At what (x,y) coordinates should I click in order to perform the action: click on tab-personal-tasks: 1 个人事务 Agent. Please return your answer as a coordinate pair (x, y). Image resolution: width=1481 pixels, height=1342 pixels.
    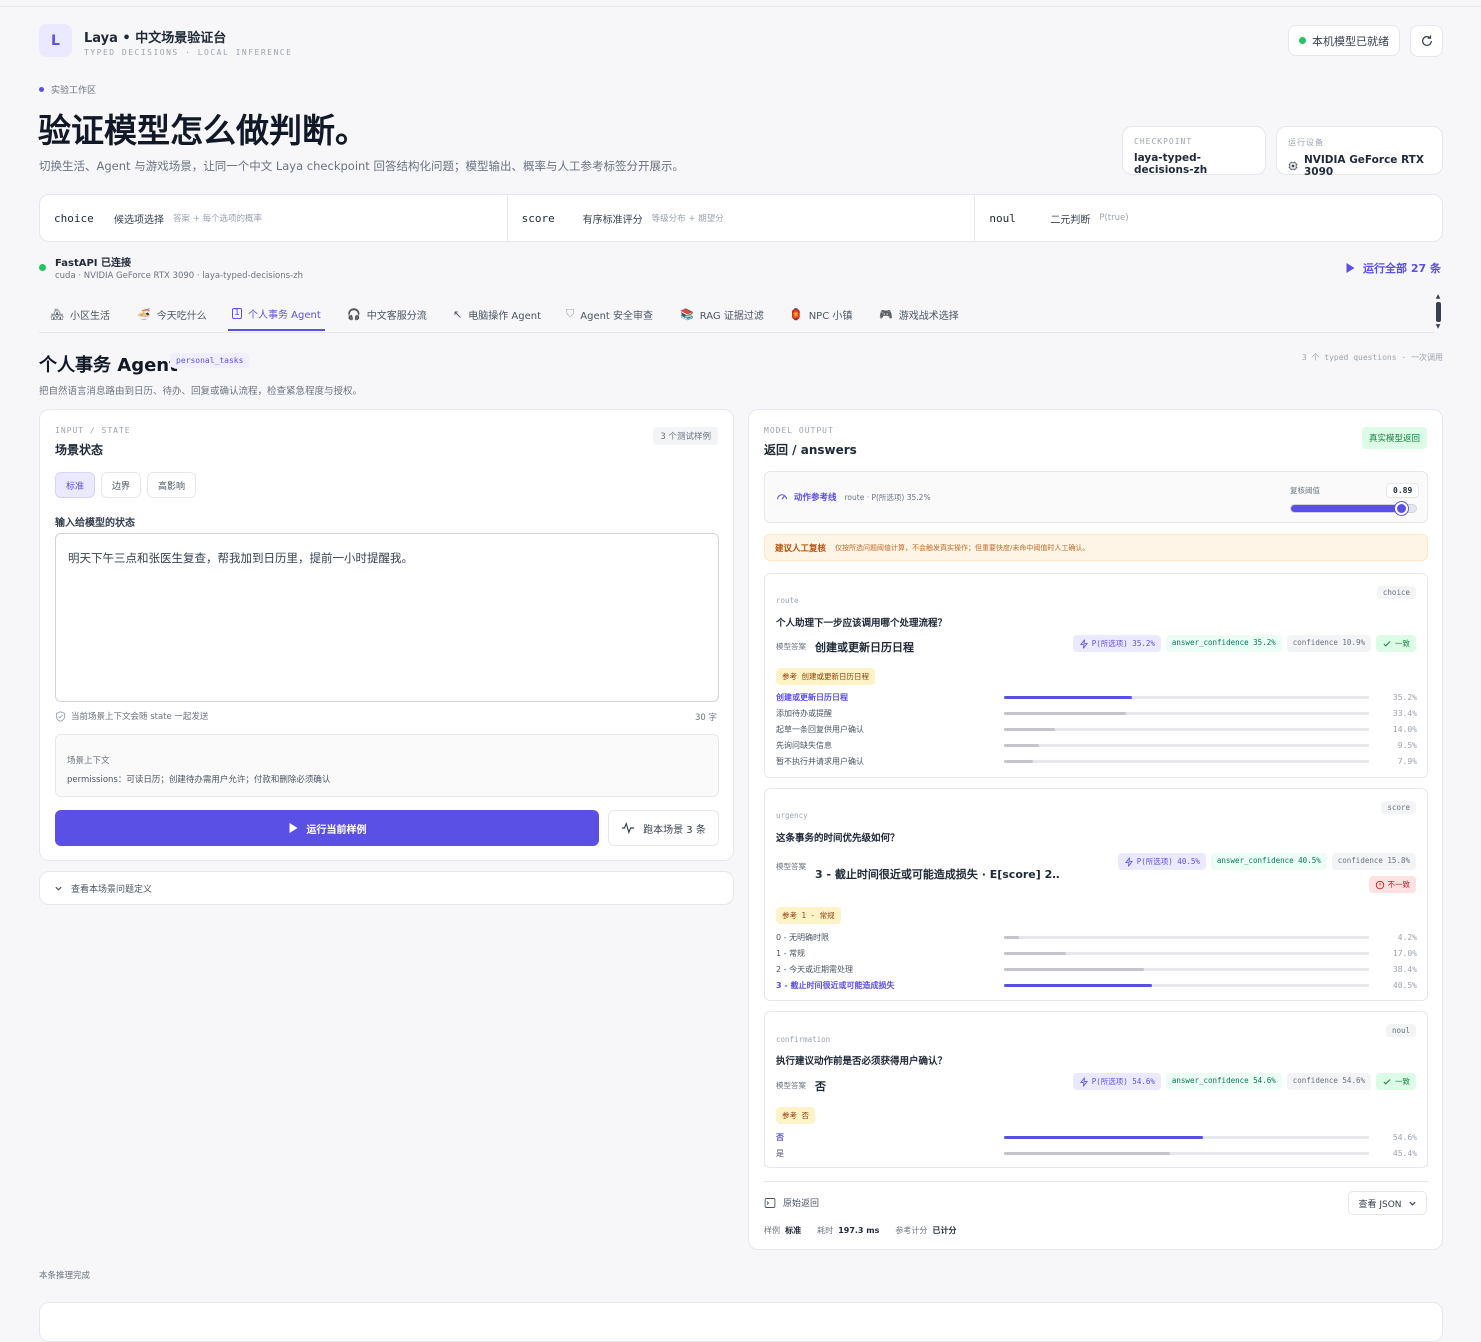
    Looking at the image, I should click on (276, 314).